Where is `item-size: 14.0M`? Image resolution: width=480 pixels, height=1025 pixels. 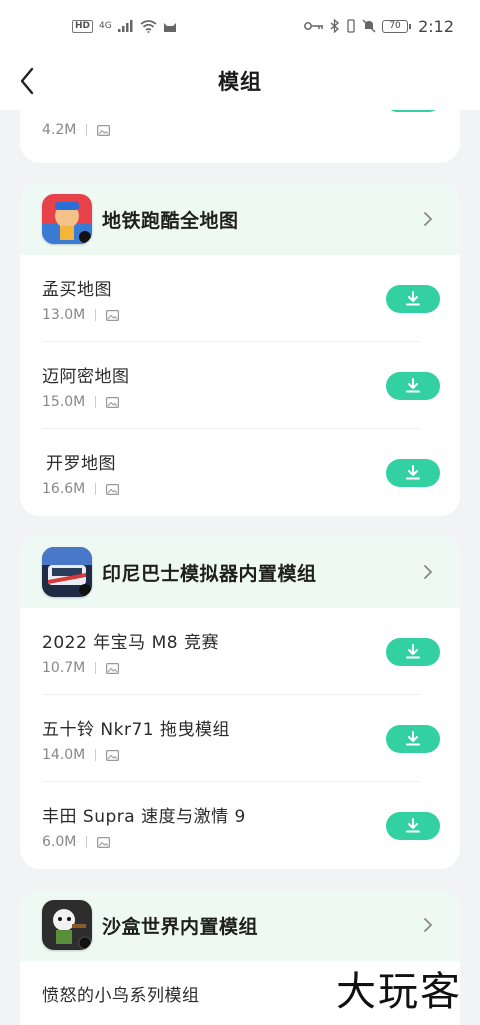
item-size: 14.0M is located at coordinates (64, 755).